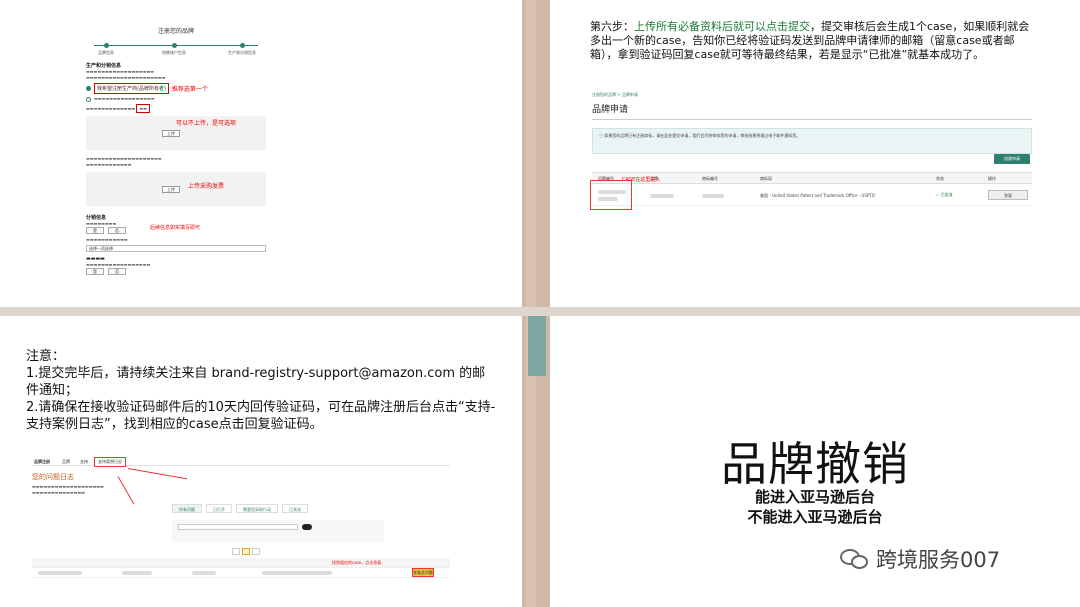 The image size is (1080, 607). What do you see at coordinates (137, 573) in the screenshot?
I see `blurred-date` at bounding box center [137, 573].